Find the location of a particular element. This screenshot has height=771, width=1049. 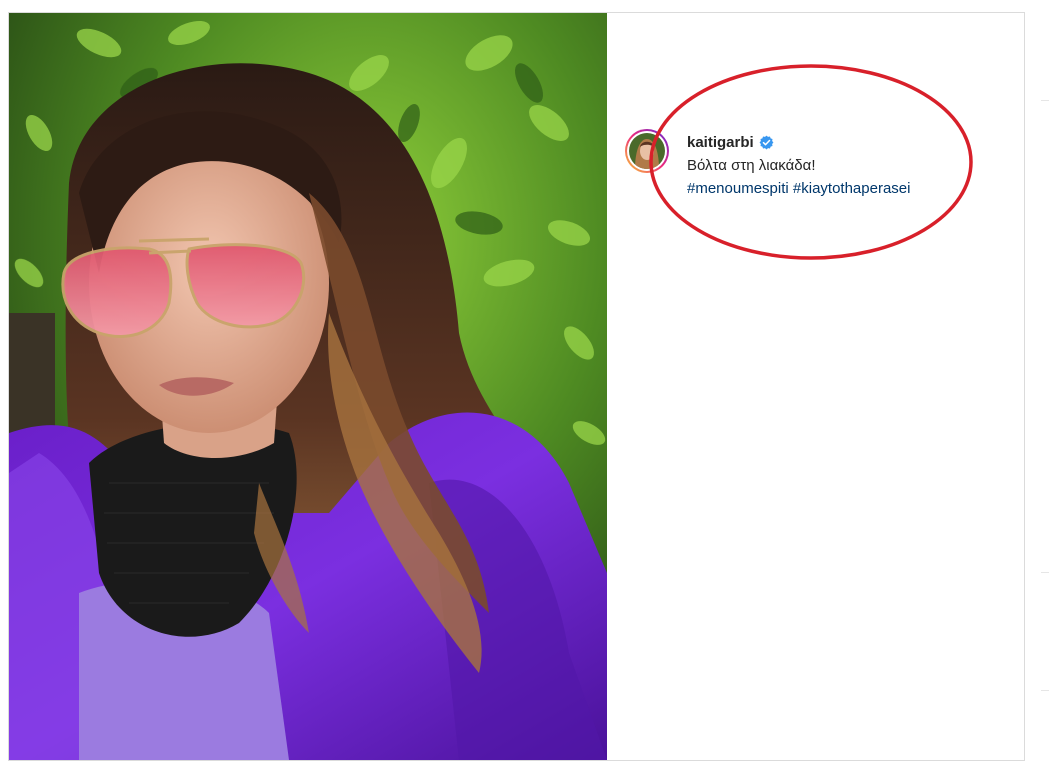

hashtags-line: #menoumespiti #kiaytothaperasei is located at coordinates (798, 188).